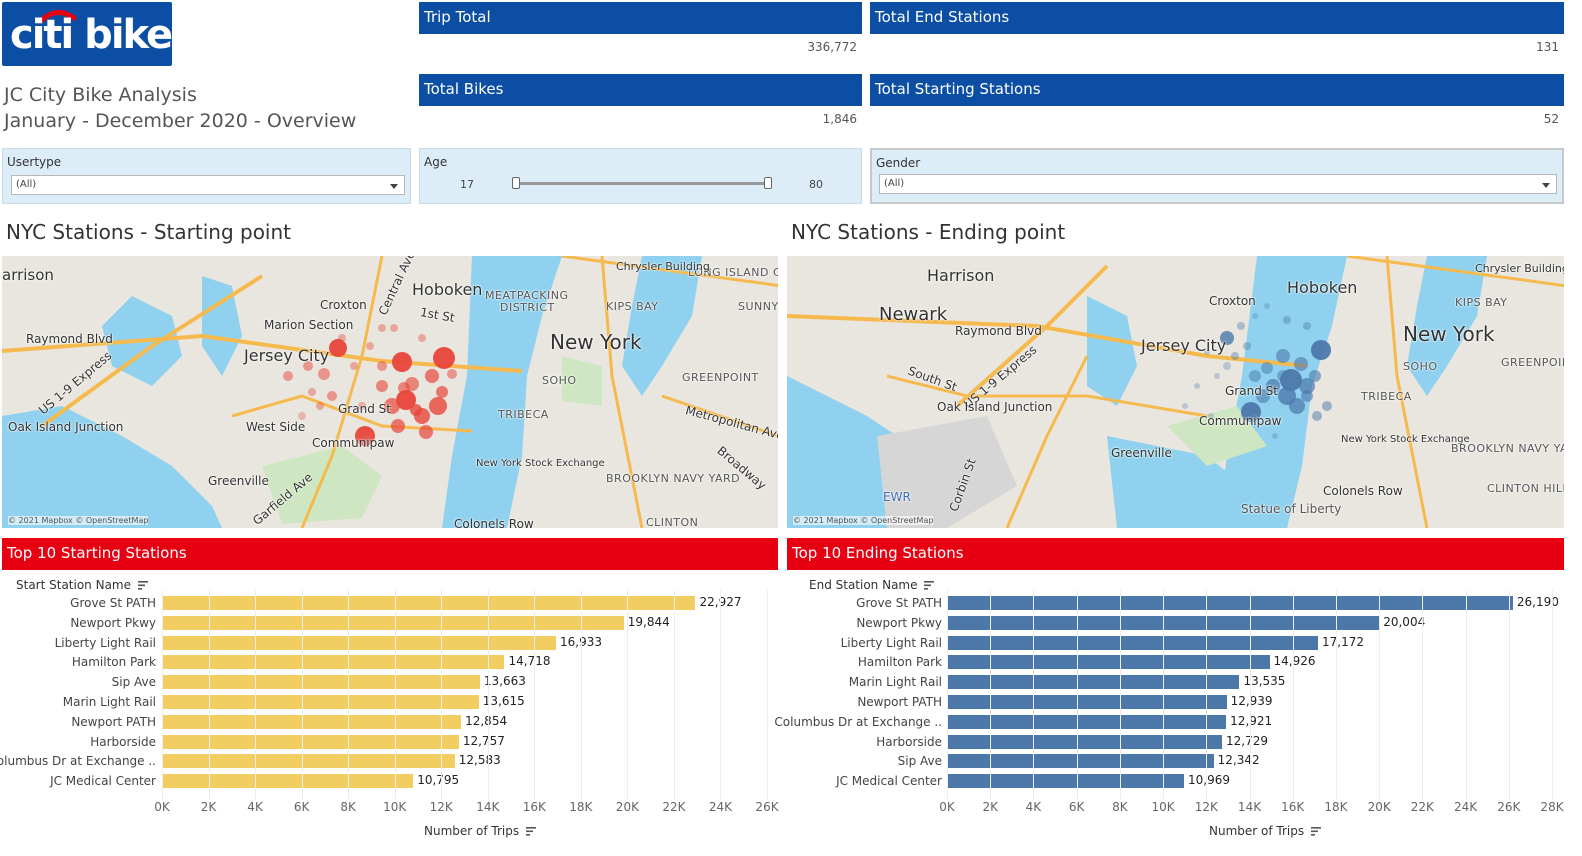 The height and width of the screenshot is (856, 1582). I want to click on age-min-handle, so click(516, 183).